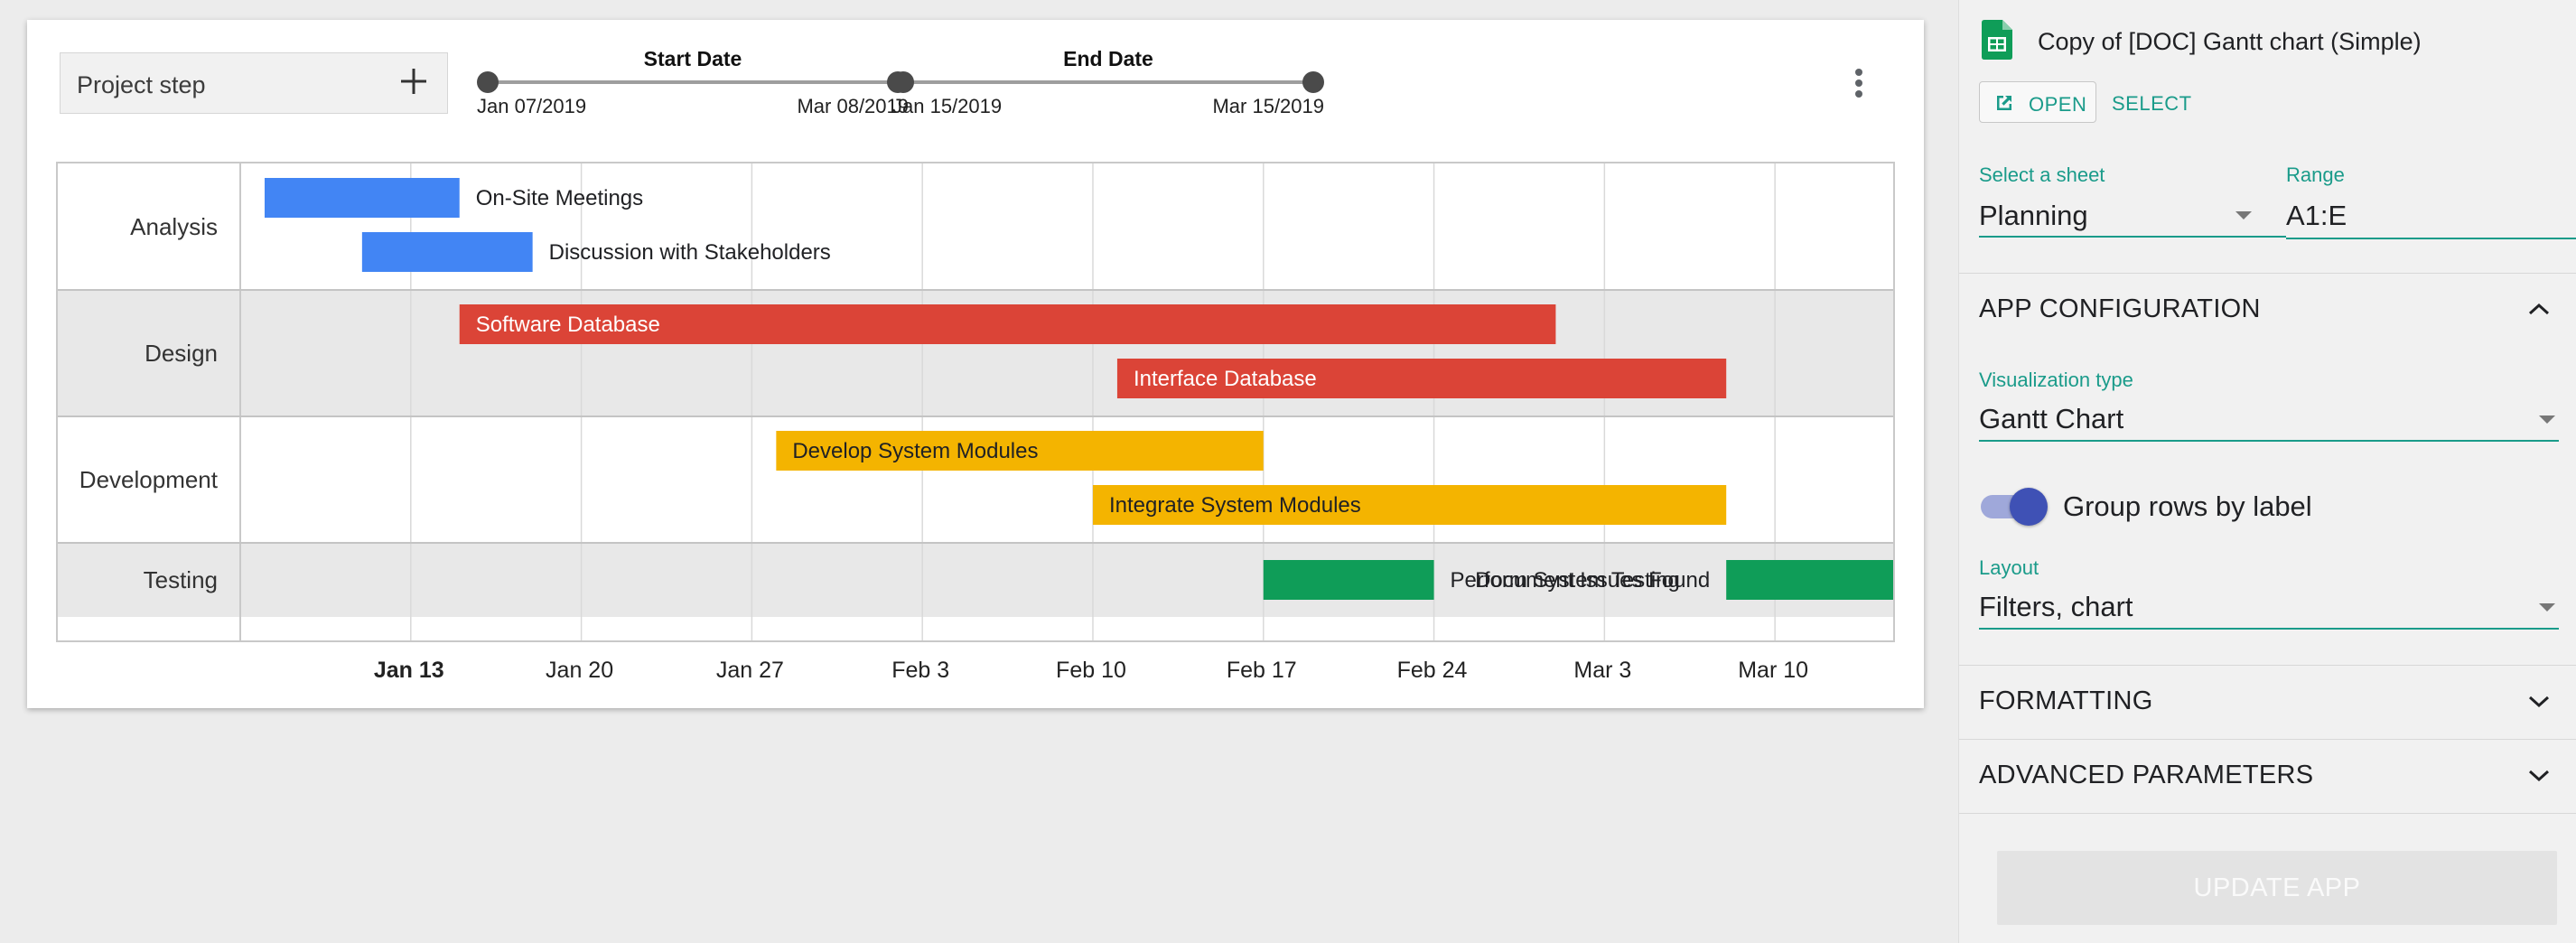 The image size is (2576, 943). Describe the element at coordinates (2431, 238) in the screenshot. I see `range-input-underline` at that location.